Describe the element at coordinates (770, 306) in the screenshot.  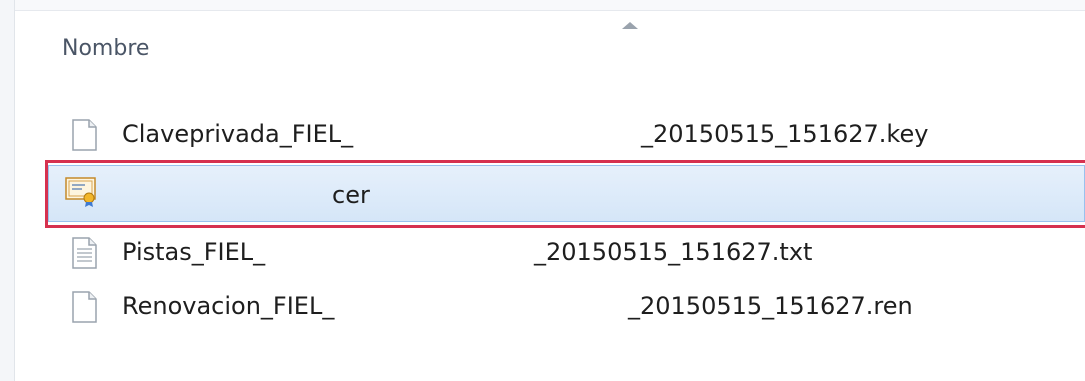
I see `file-name-suffix: _20150515_151627.ren` at that location.